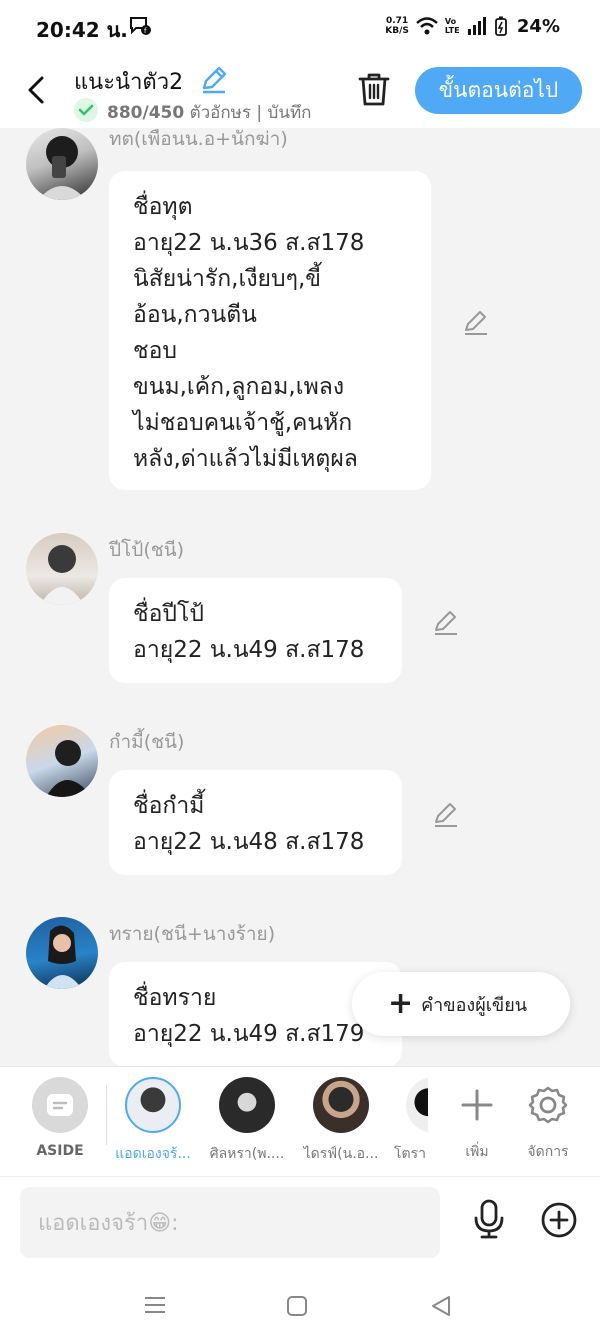  I want to click on network-speed: 0.71 KB/S, so click(397, 26).